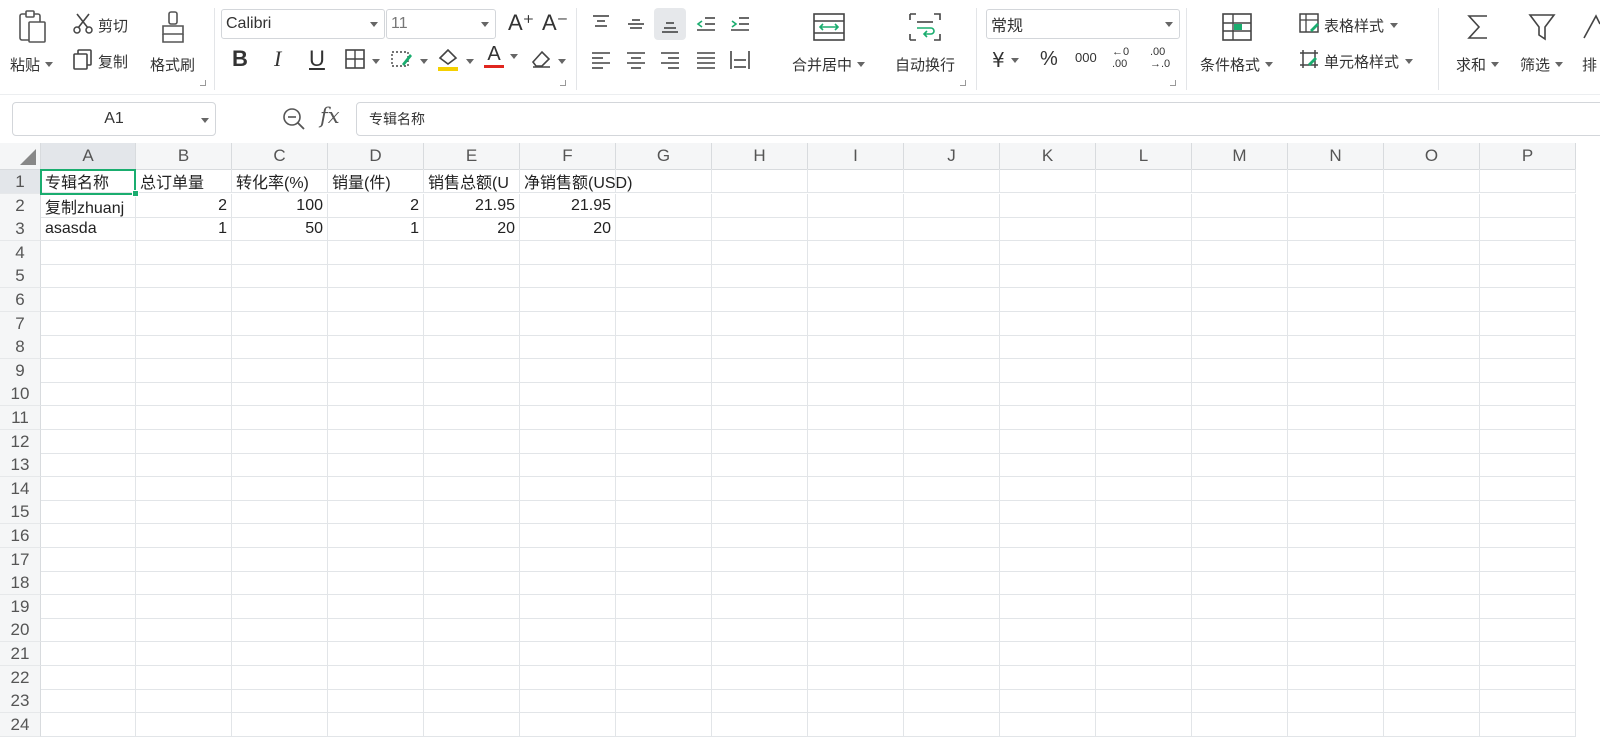  I want to click on decrease-indent-icon, so click(706, 24).